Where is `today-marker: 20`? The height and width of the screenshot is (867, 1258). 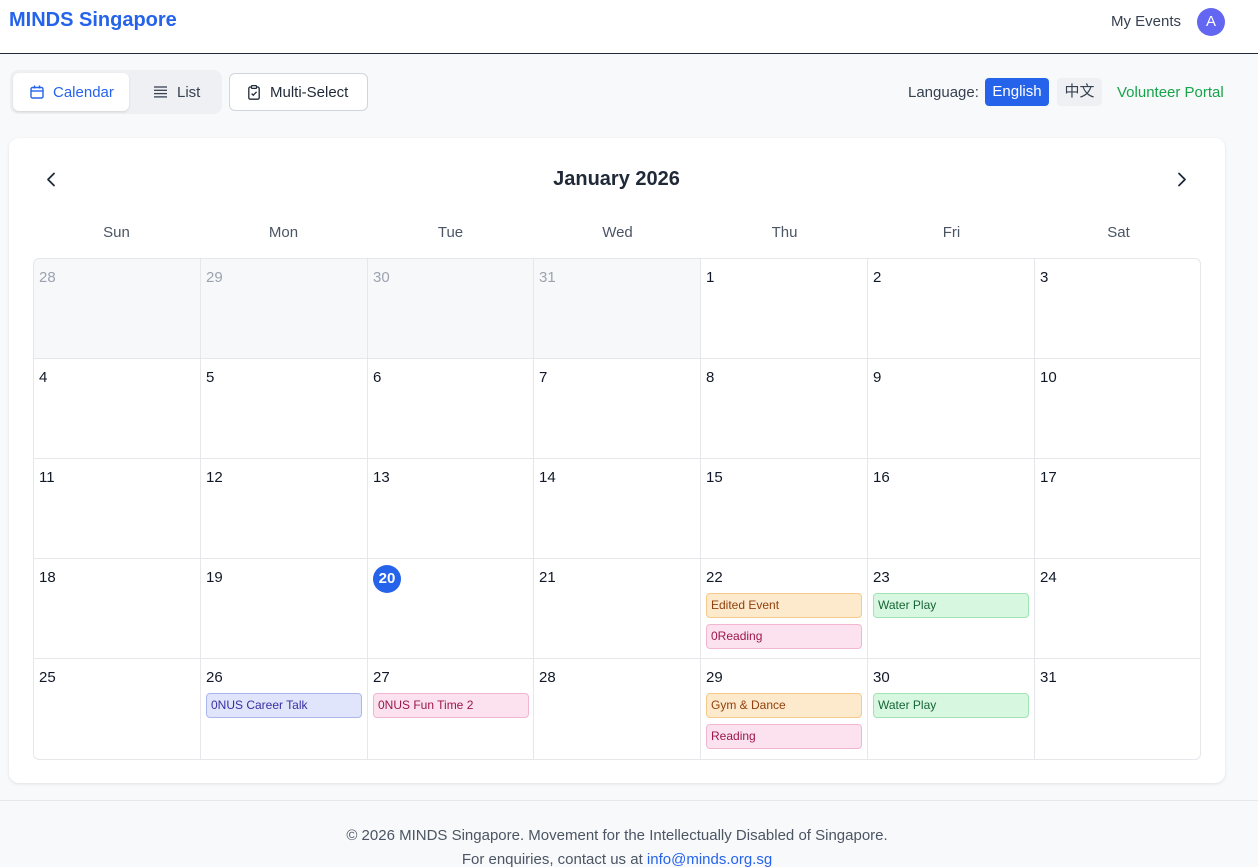
today-marker: 20 is located at coordinates (387, 579).